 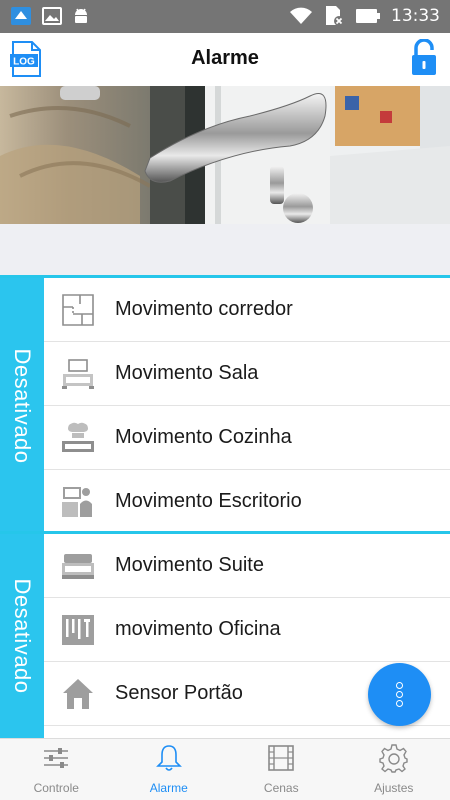 I want to click on zone-1-status-label: Desativado, so click(x=22, y=405).